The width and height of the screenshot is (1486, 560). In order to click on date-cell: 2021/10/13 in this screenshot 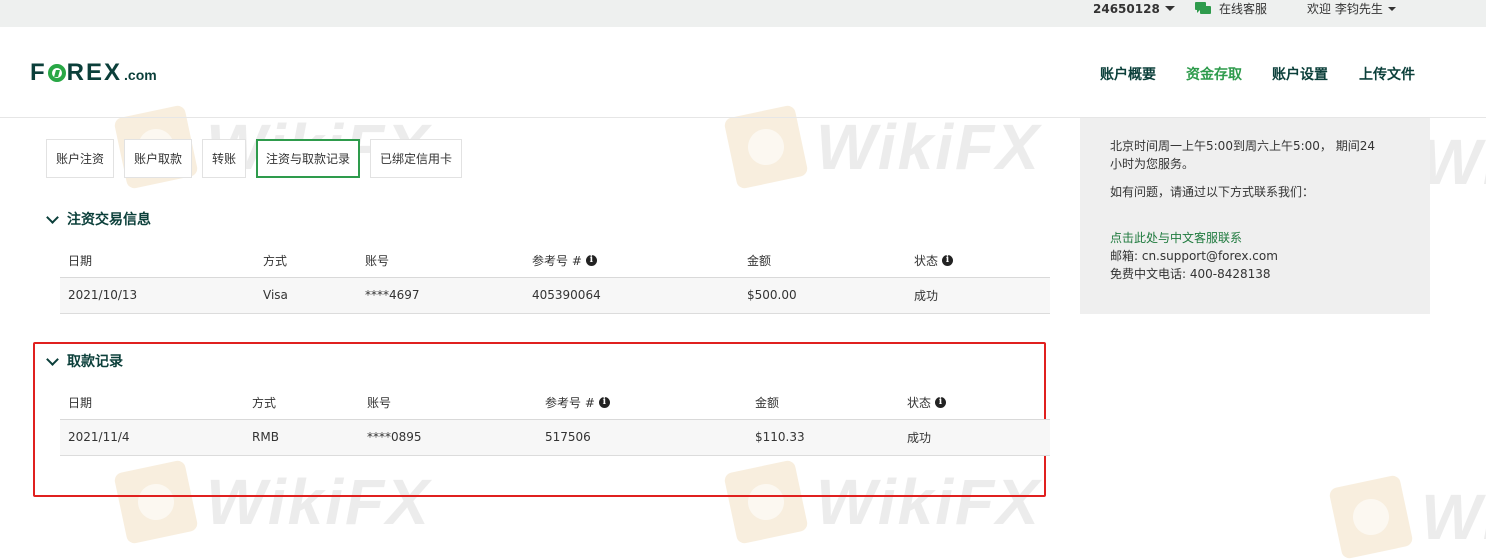, I will do `click(103, 295)`.